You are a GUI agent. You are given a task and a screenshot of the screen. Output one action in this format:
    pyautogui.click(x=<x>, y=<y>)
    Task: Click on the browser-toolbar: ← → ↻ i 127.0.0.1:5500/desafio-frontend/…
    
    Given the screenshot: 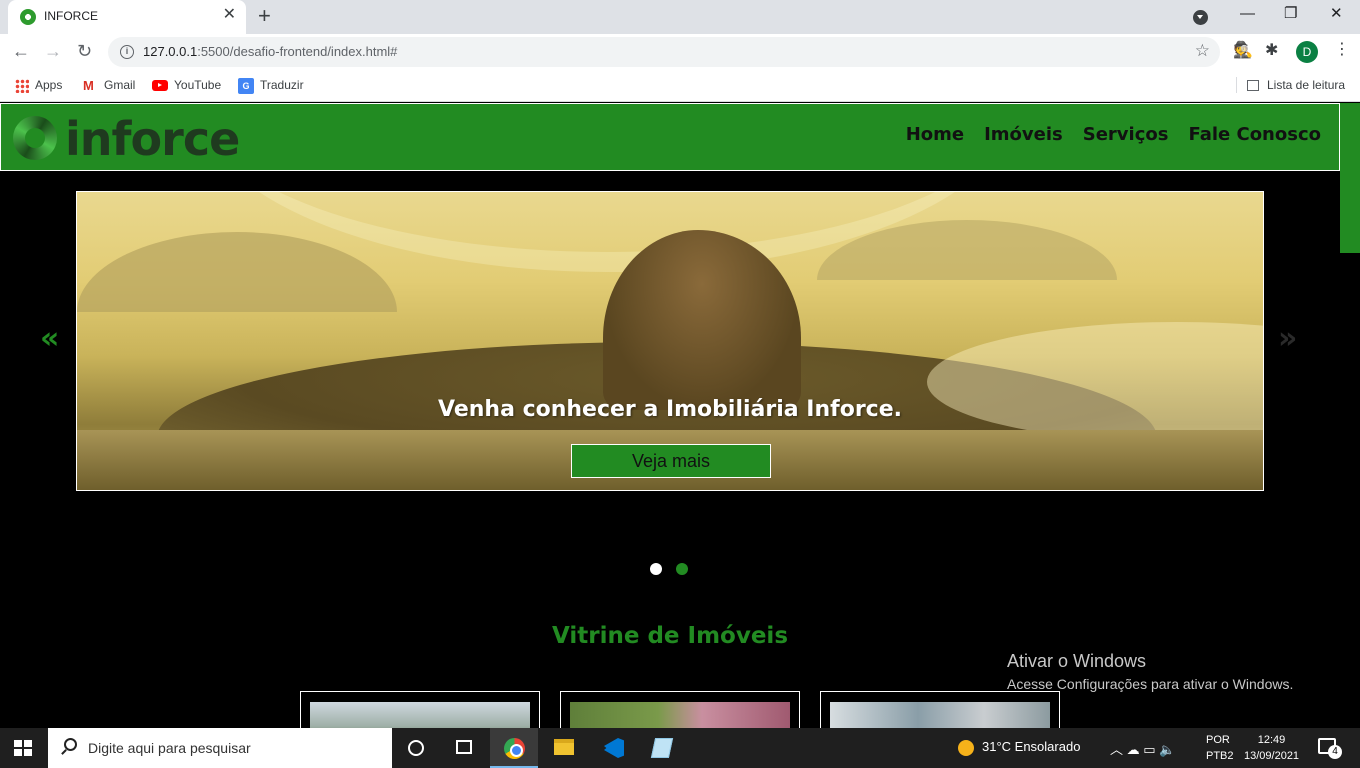 What is the action you would take?
    pyautogui.click(x=680, y=52)
    